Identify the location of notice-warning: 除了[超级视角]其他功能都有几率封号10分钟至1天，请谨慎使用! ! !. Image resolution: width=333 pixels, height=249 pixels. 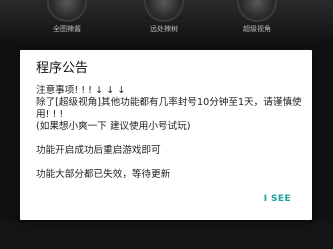
(169, 108).